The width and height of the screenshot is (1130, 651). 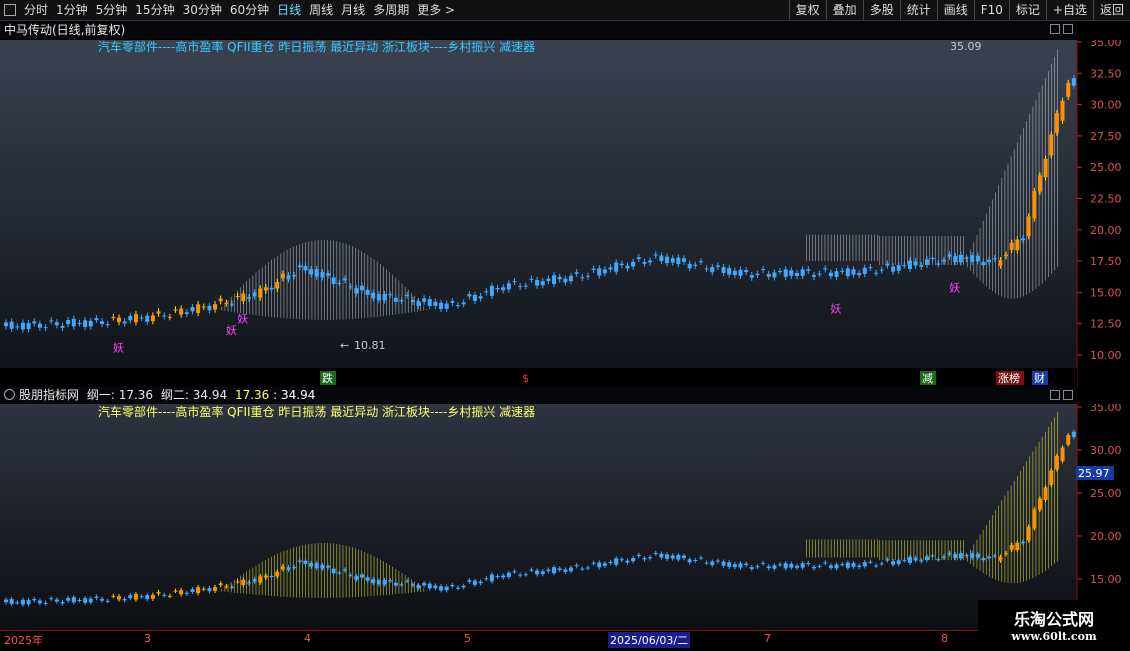 I want to click on timeframe-2: 5分钟, so click(x=112, y=10).